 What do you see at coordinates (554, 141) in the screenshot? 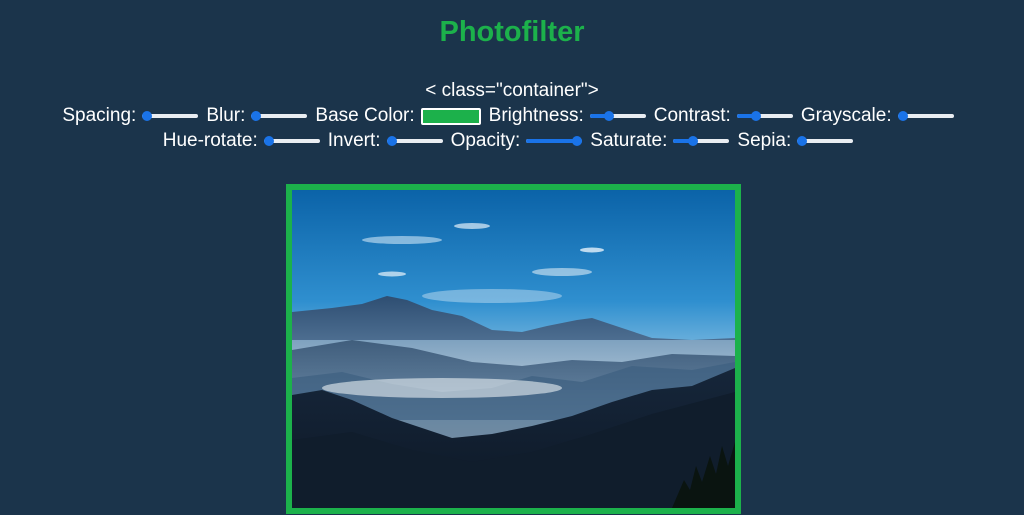
I see `opacity-slider` at bounding box center [554, 141].